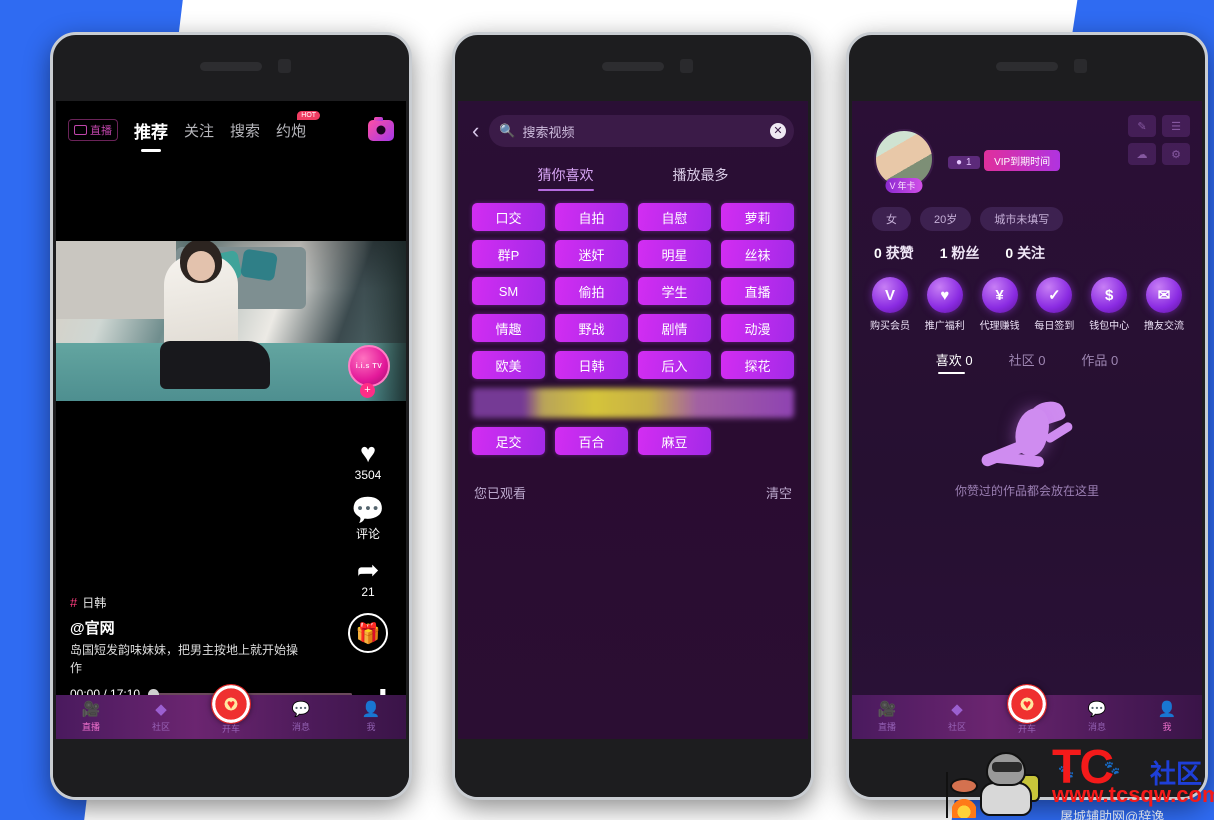 The width and height of the screenshot is (1214, 820). Describe the element at coordinates (298, 125) in the screenshot. I see `feed-tab-hookup: 约炮 HOT` at that location.